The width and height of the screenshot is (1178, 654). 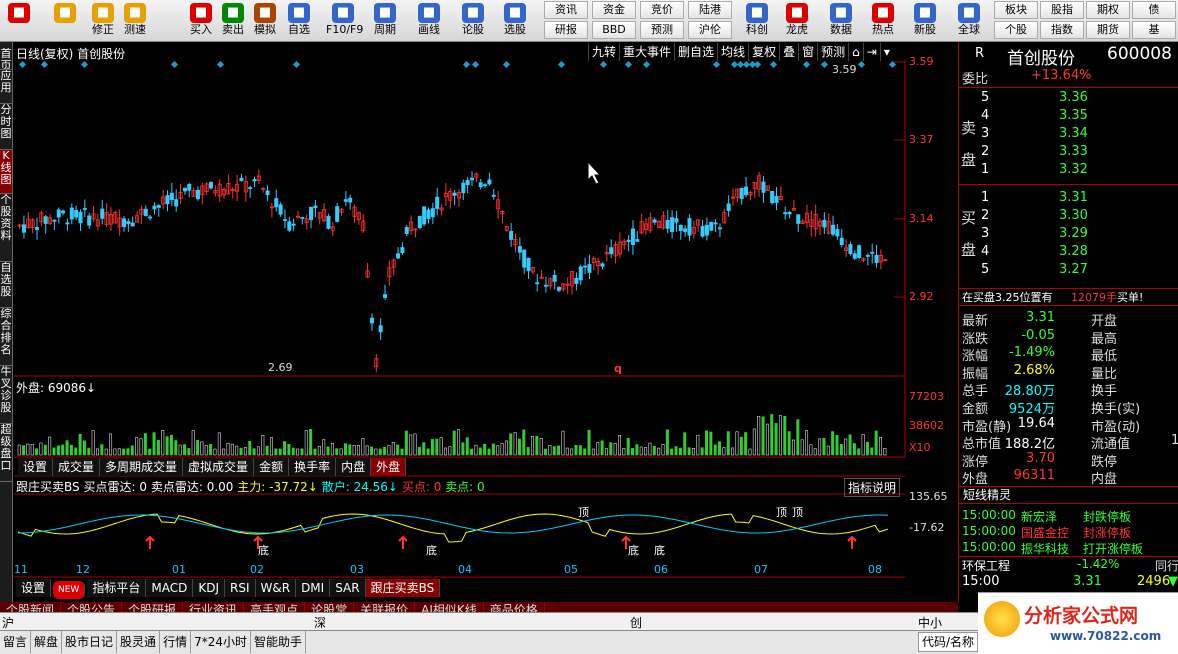 I want to click on left-tab-8: 超级盘口, so click(x=6, y=453).